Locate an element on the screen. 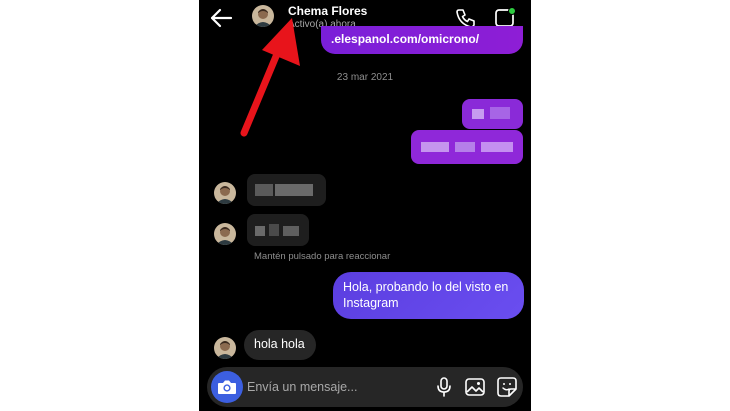  camera-icon is located at coordinates (227, 387).